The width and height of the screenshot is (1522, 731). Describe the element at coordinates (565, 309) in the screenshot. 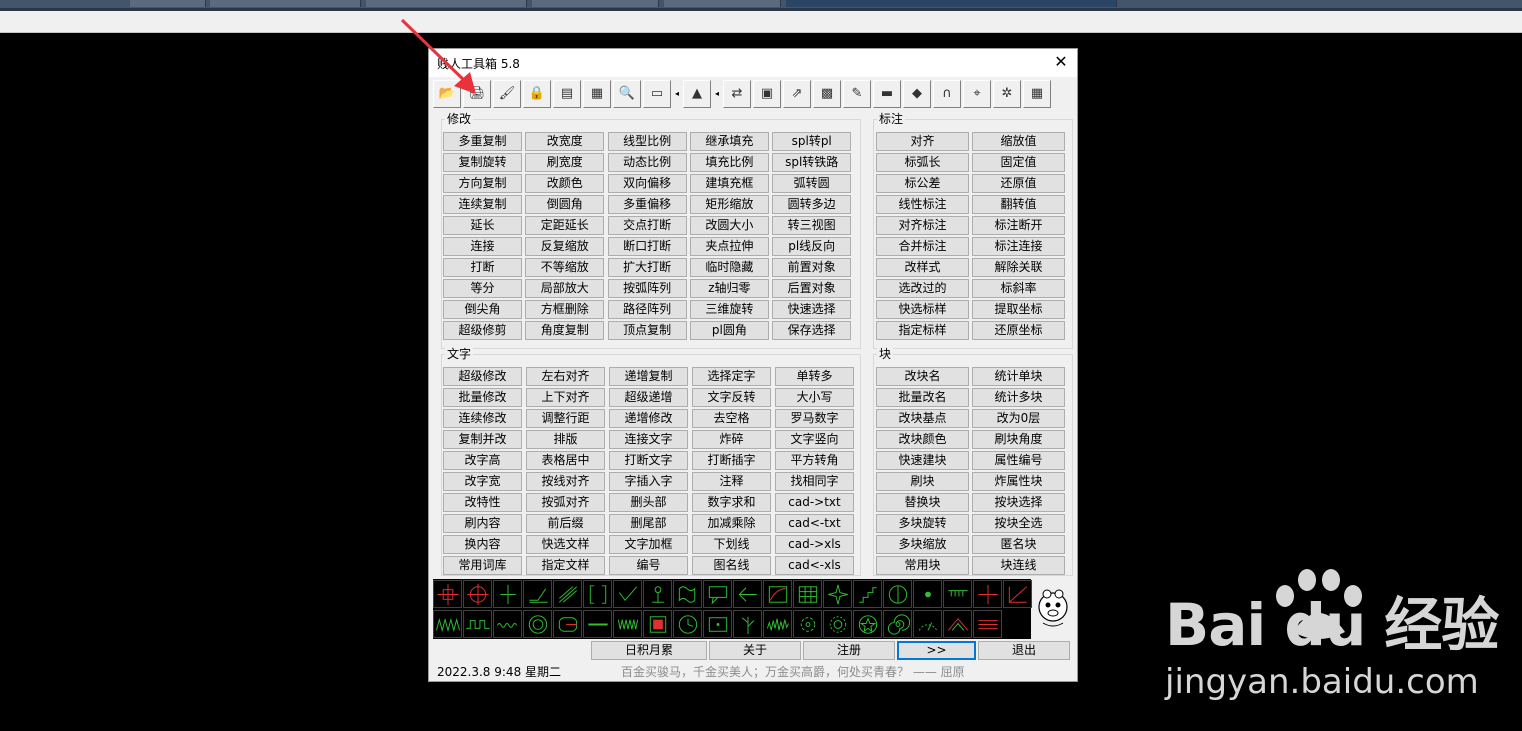

I see `modify-tool-button: 方框删除` at that location.